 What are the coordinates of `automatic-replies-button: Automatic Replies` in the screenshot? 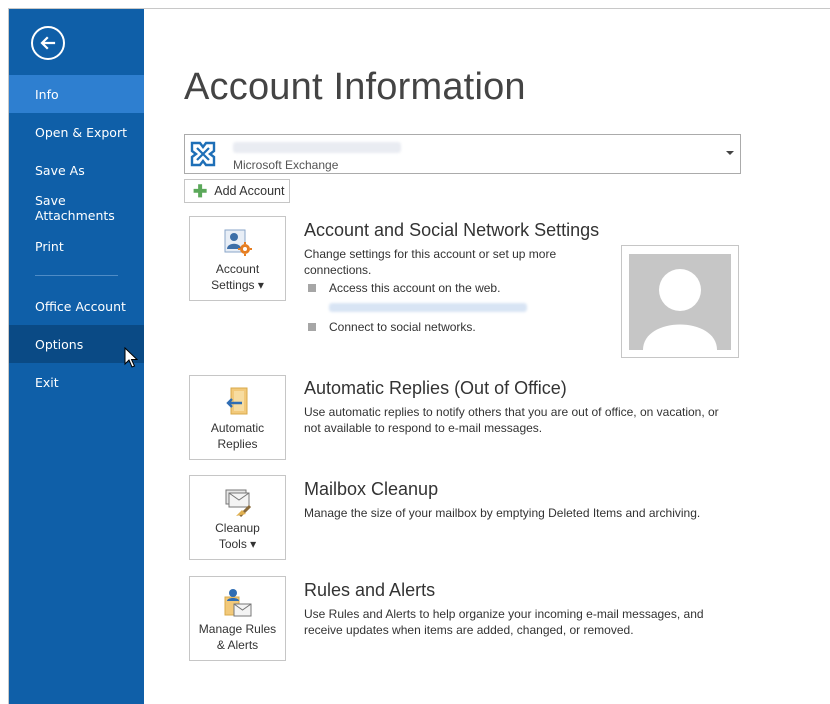 It's located at (237, 417).